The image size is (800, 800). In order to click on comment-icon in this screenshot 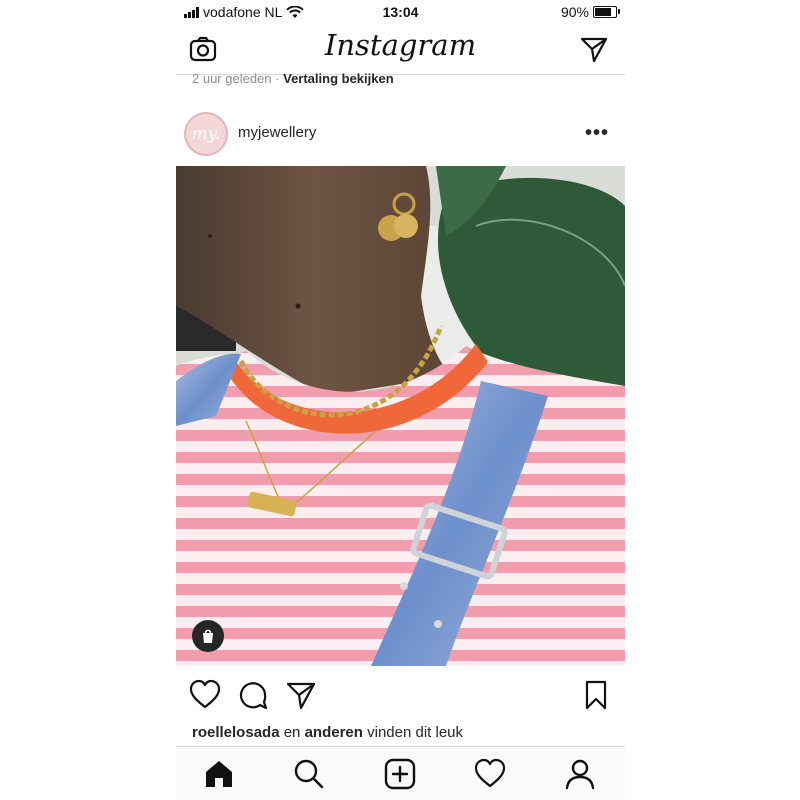, I will do `click(253, 695)`.